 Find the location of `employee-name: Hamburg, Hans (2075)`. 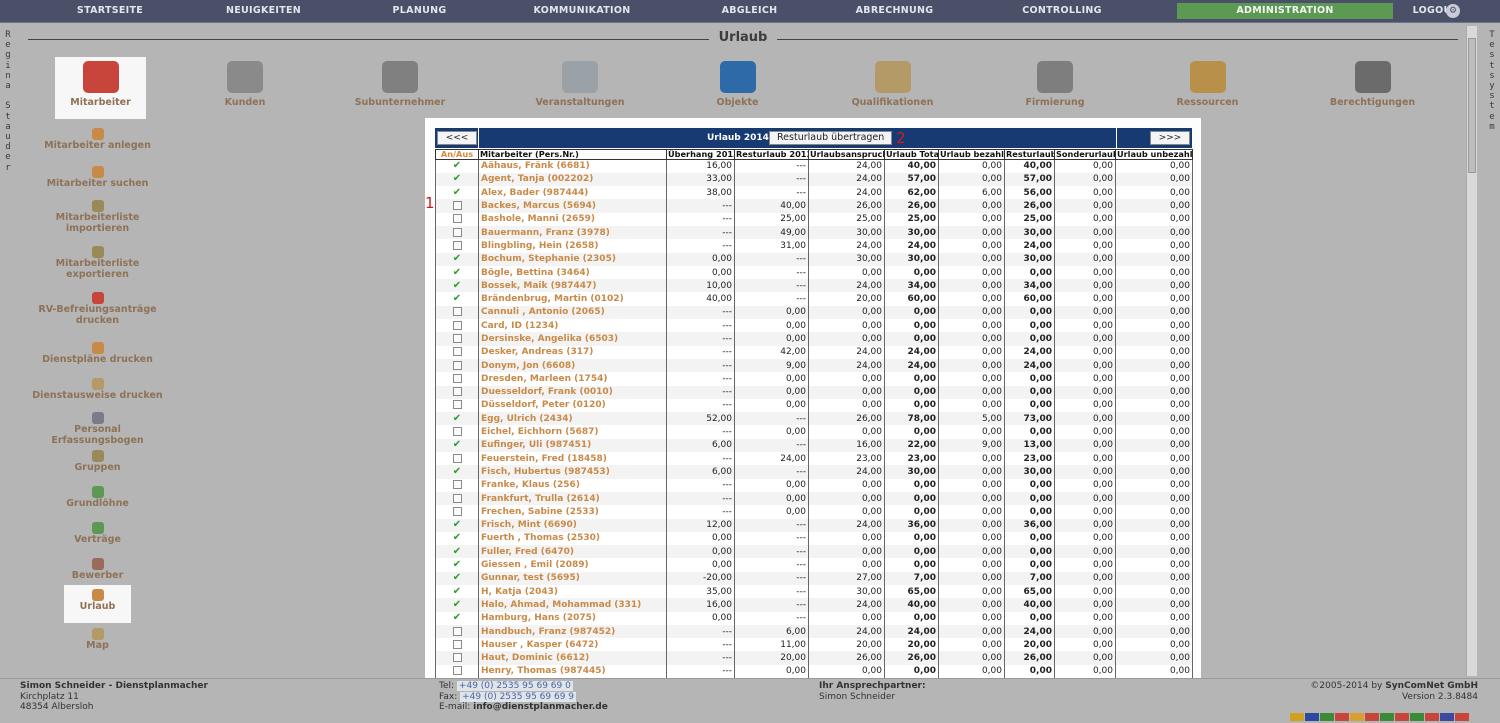

employee-name: Hamburg, Hans (2075) is located at coordinates (572, 618).